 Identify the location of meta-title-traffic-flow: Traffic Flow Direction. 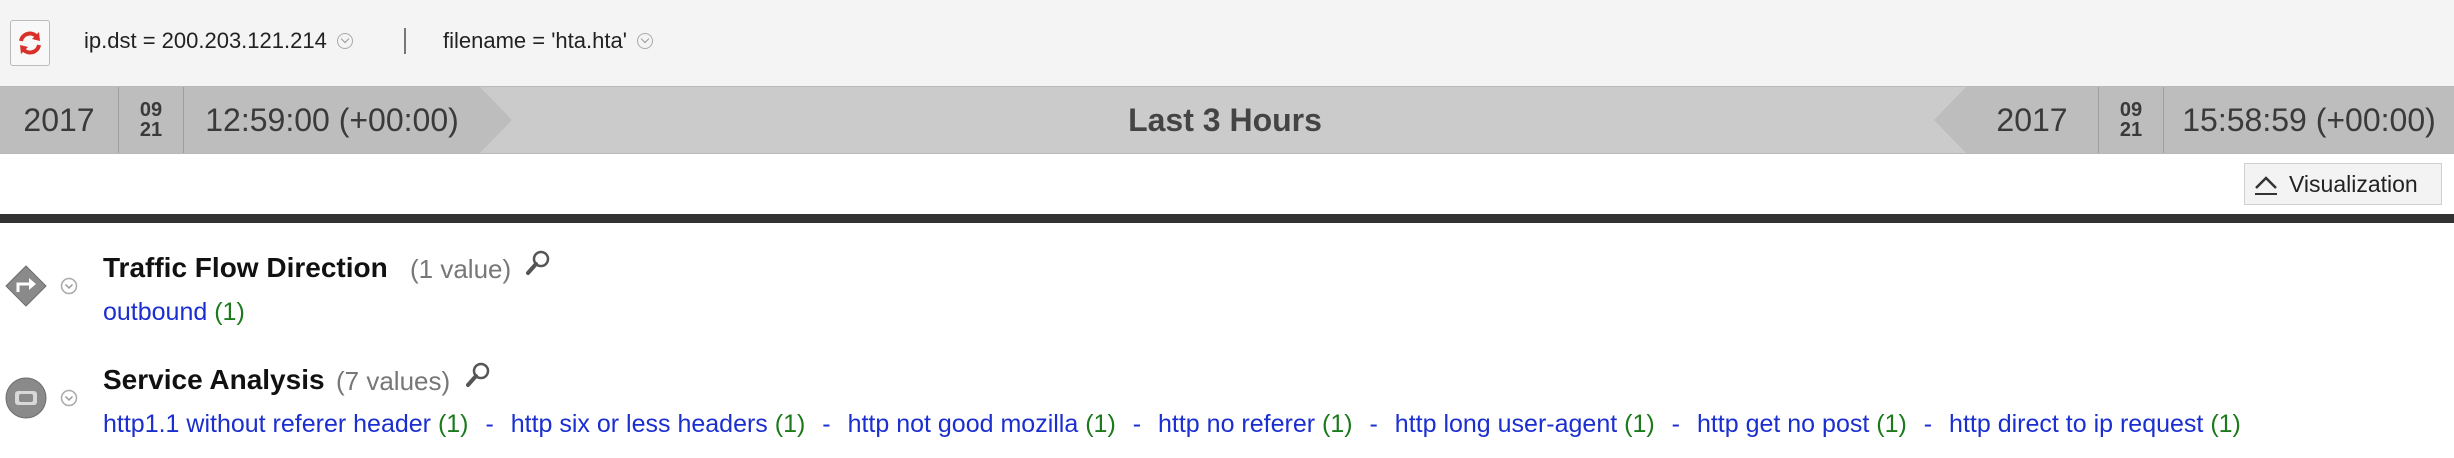
(245, 268).